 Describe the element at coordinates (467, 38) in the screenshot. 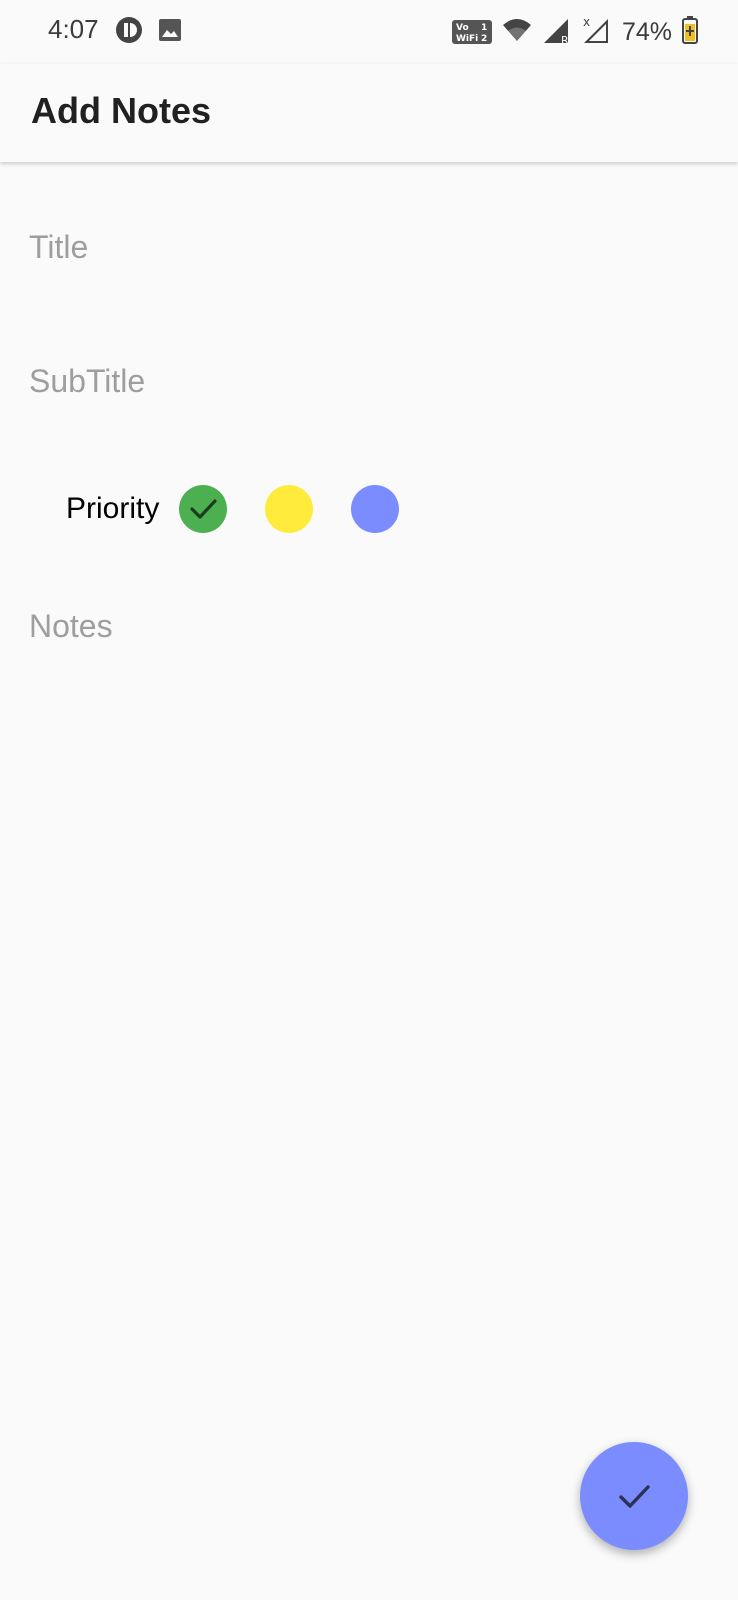

I see `svg-text: WiFi` at that location.